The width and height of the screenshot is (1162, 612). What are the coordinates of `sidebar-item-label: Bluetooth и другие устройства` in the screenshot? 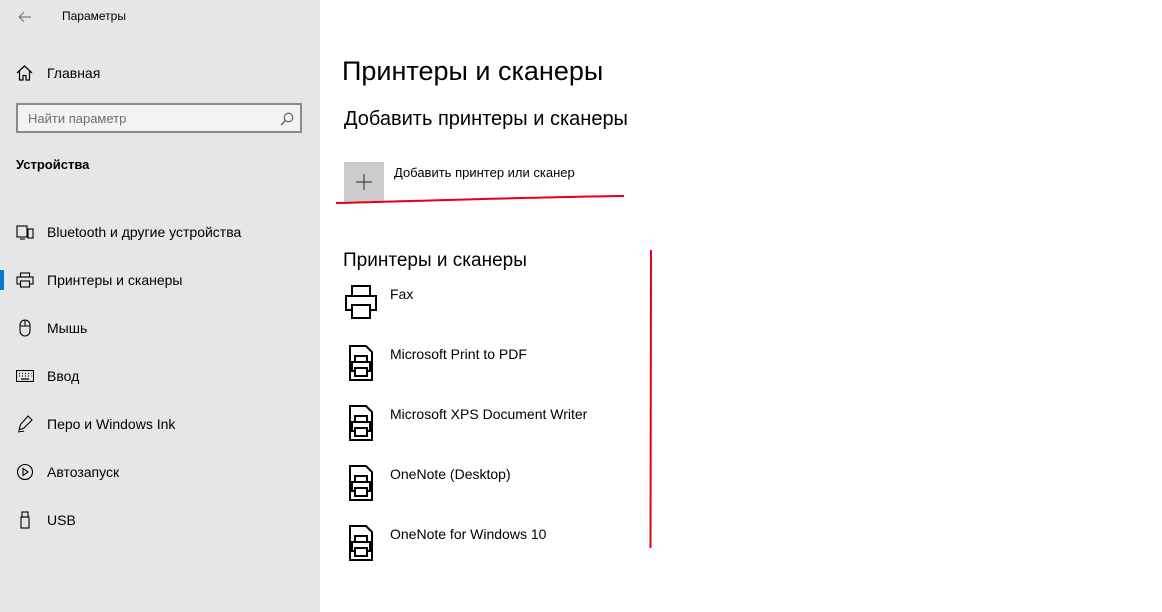 It's located at (144, 232).